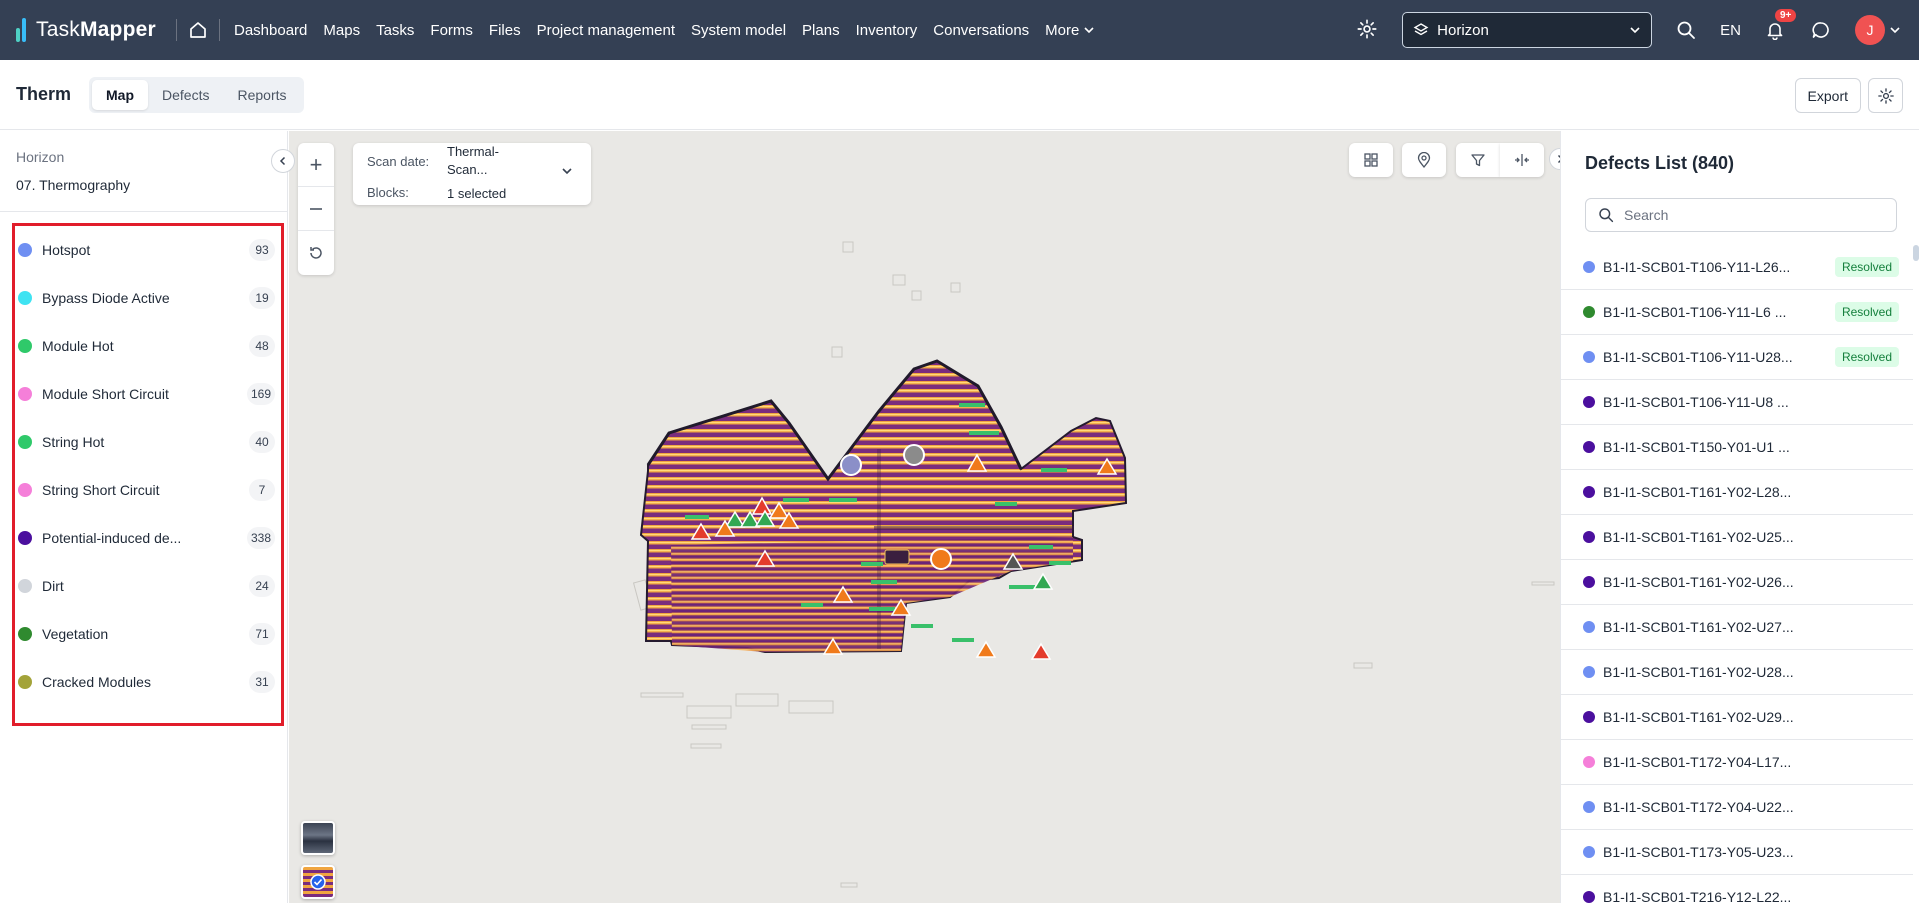  Describe the element at coordinates (148, 394) in the screenshot. I see `legend-item: Module Short Circuit 169` at that location.